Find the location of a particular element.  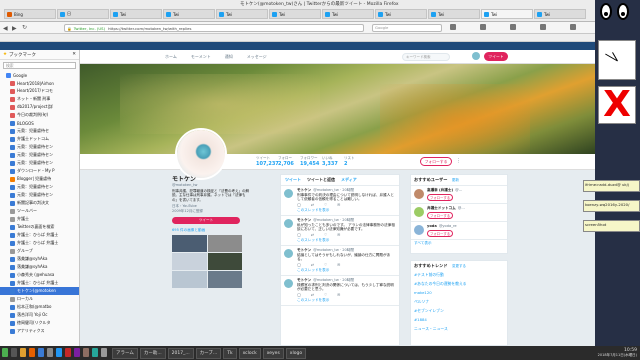

settings-icon is located at coordinates (50, 352).